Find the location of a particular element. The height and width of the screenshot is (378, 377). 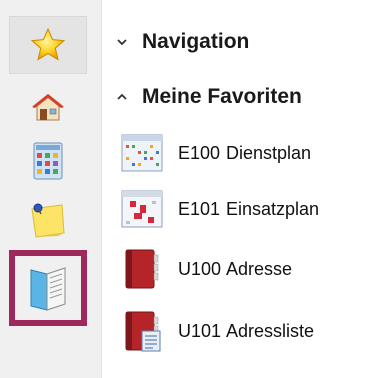

favorites-group-header: Meine Favoriten is located at coordinates (209, 97).